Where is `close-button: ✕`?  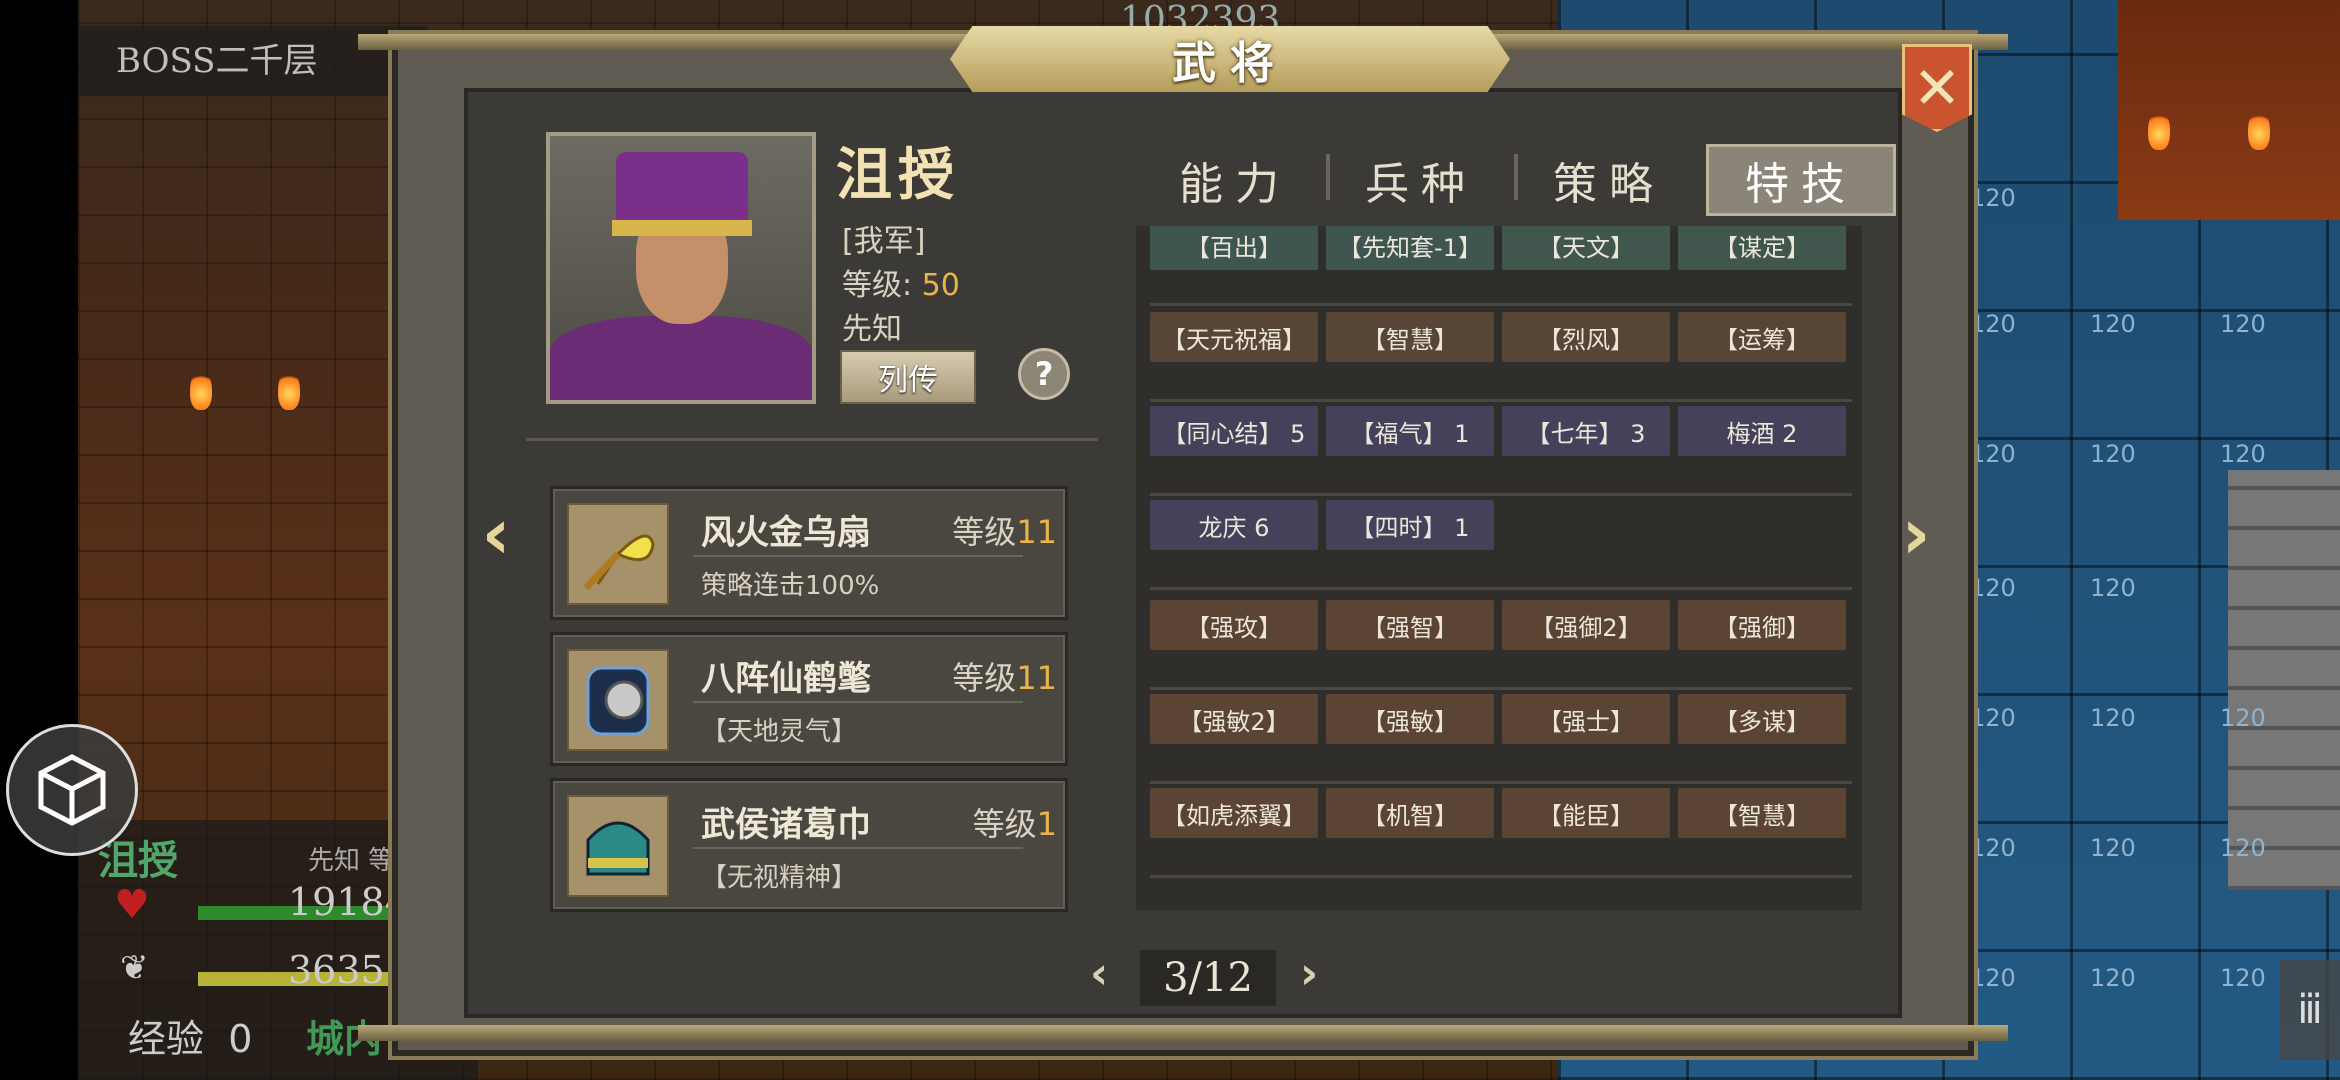
close-button: ✕ is located at coordinates (1937, 88).